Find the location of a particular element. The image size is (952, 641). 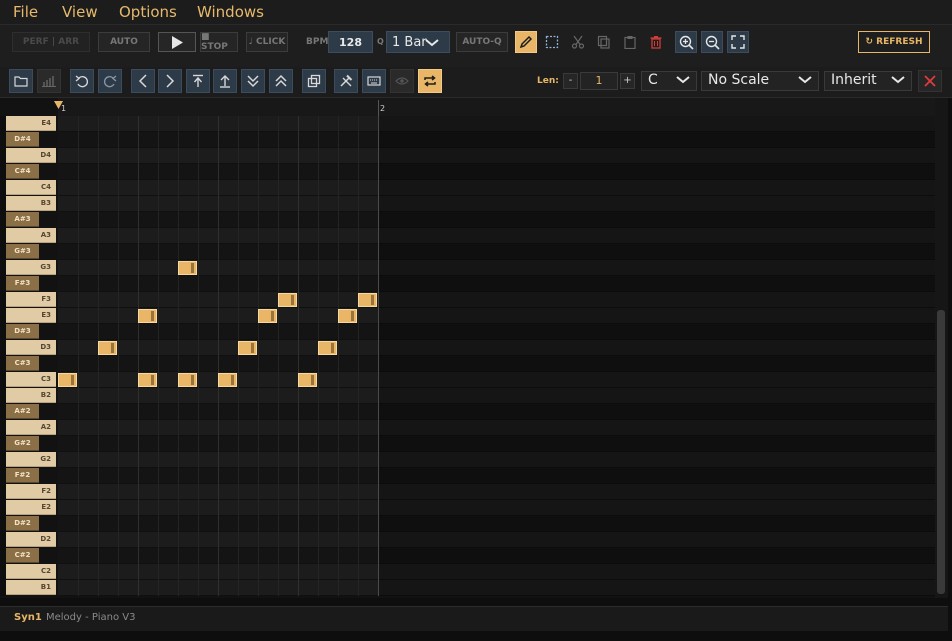

select-tool-button is located at coordinates (552, 42).